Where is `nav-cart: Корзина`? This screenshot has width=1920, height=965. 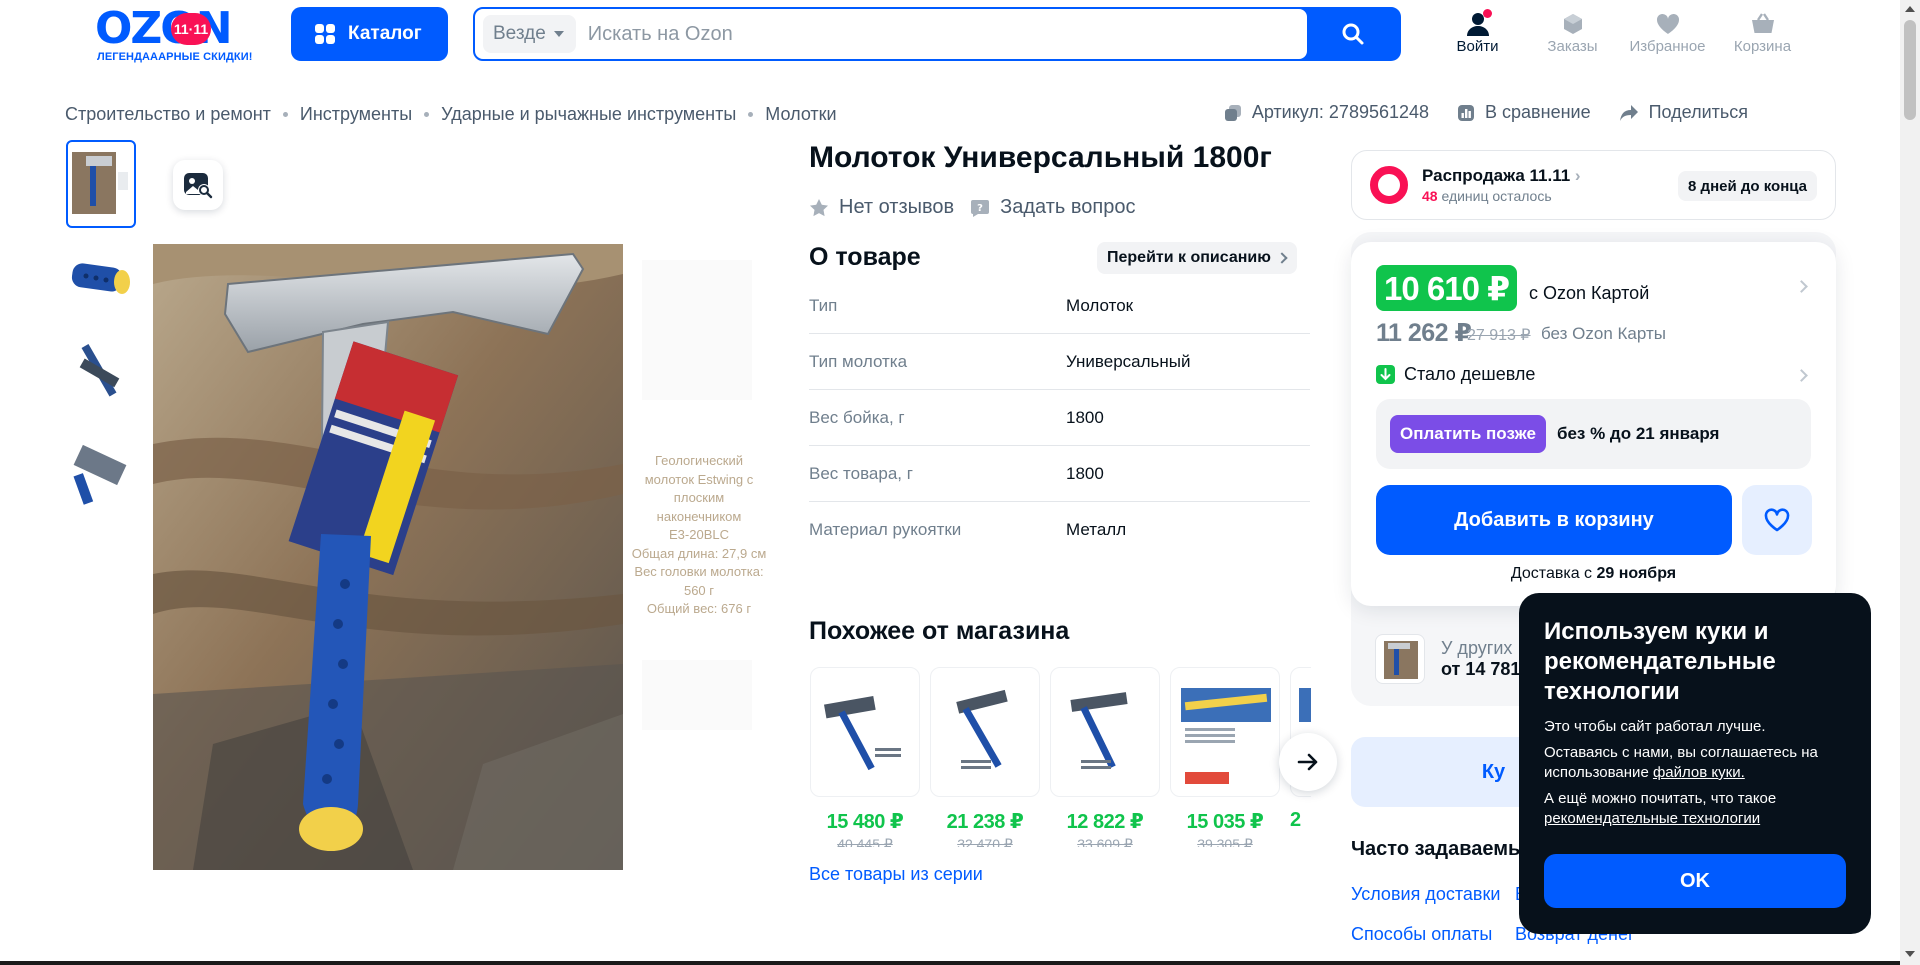
nav-cart: Корзина is located at coordinates (1762, 32).